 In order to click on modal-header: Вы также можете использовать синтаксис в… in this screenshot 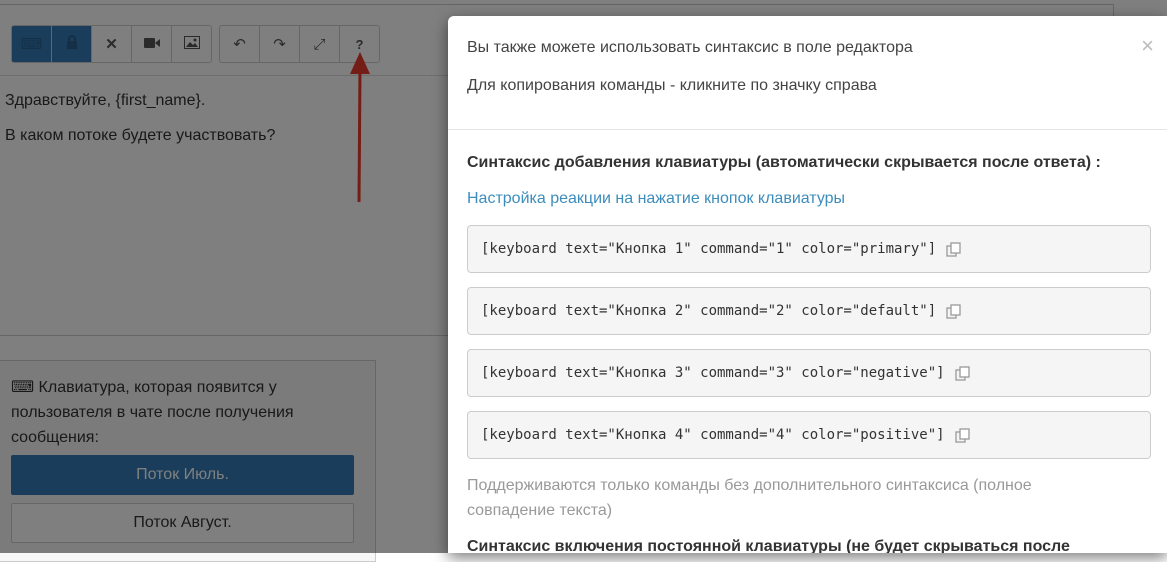, I will do `click(807, 73)`.